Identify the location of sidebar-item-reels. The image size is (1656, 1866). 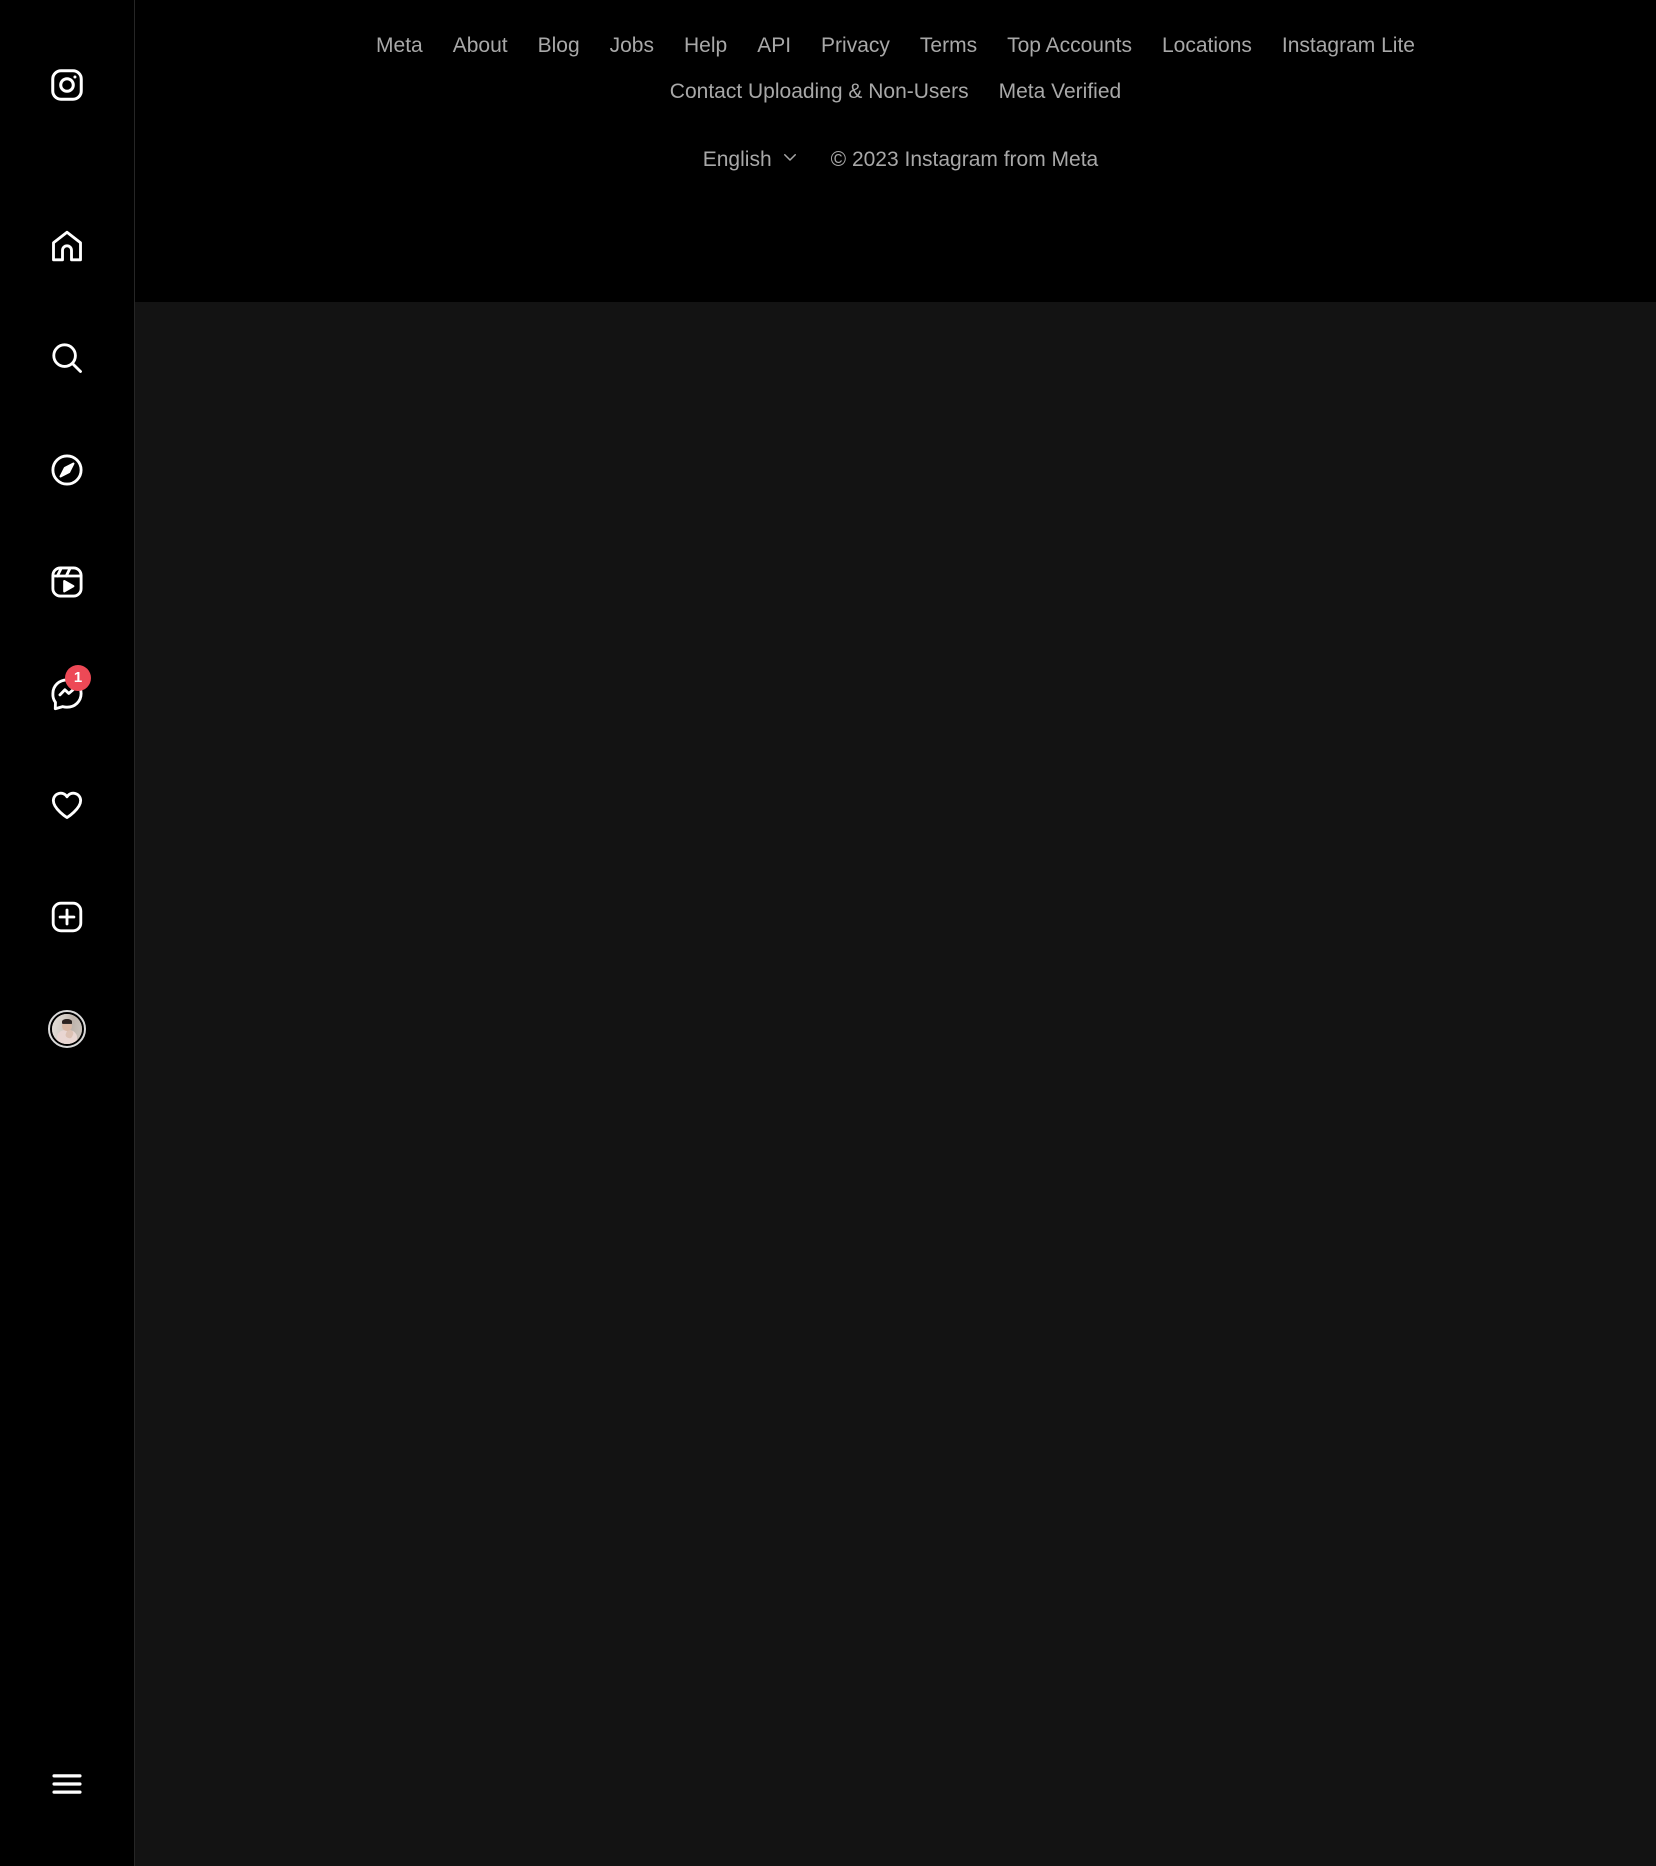
(67, 582).